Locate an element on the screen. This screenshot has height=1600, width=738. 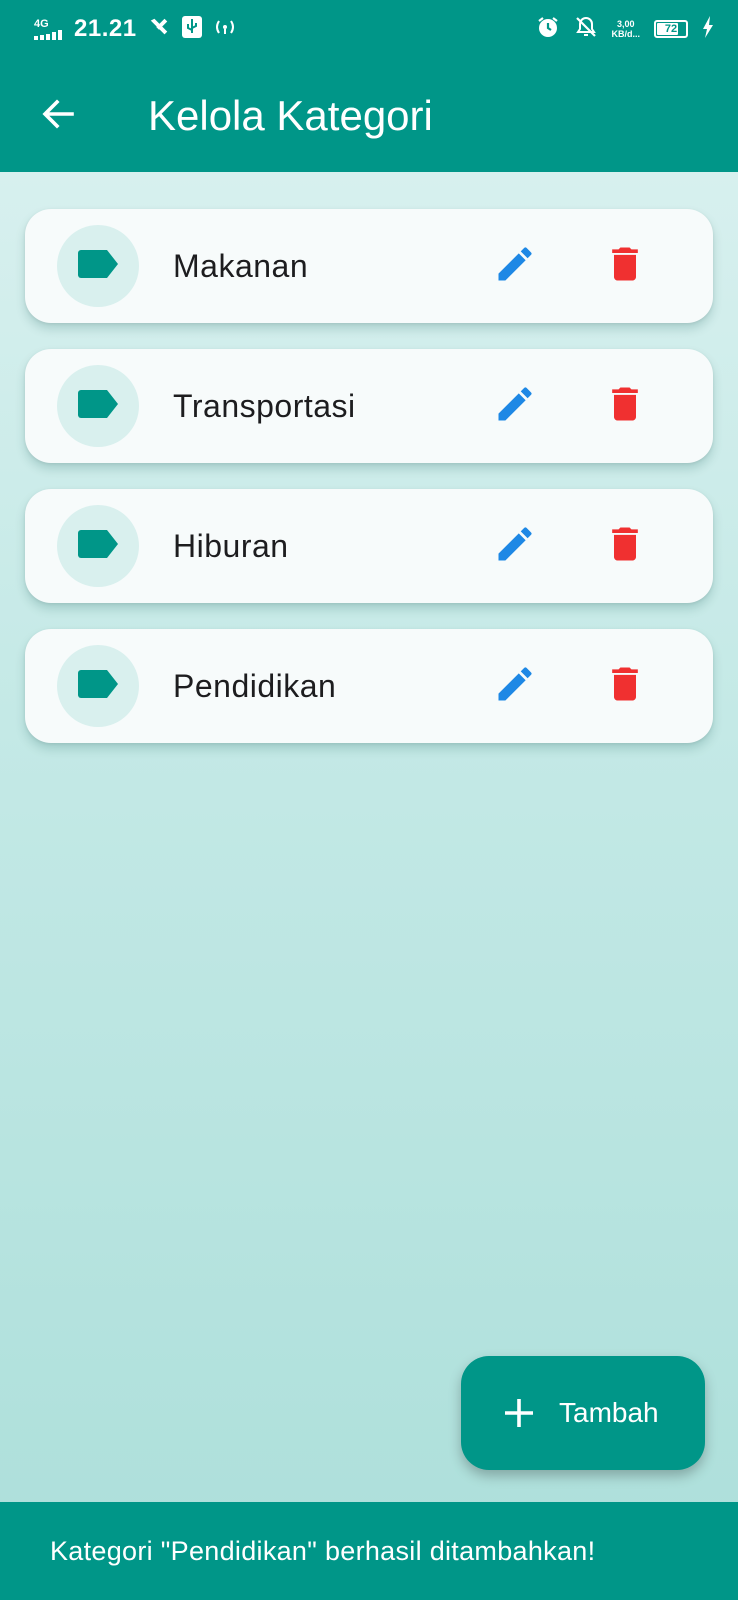
plus-icon is located at coordinates (519, 1413).